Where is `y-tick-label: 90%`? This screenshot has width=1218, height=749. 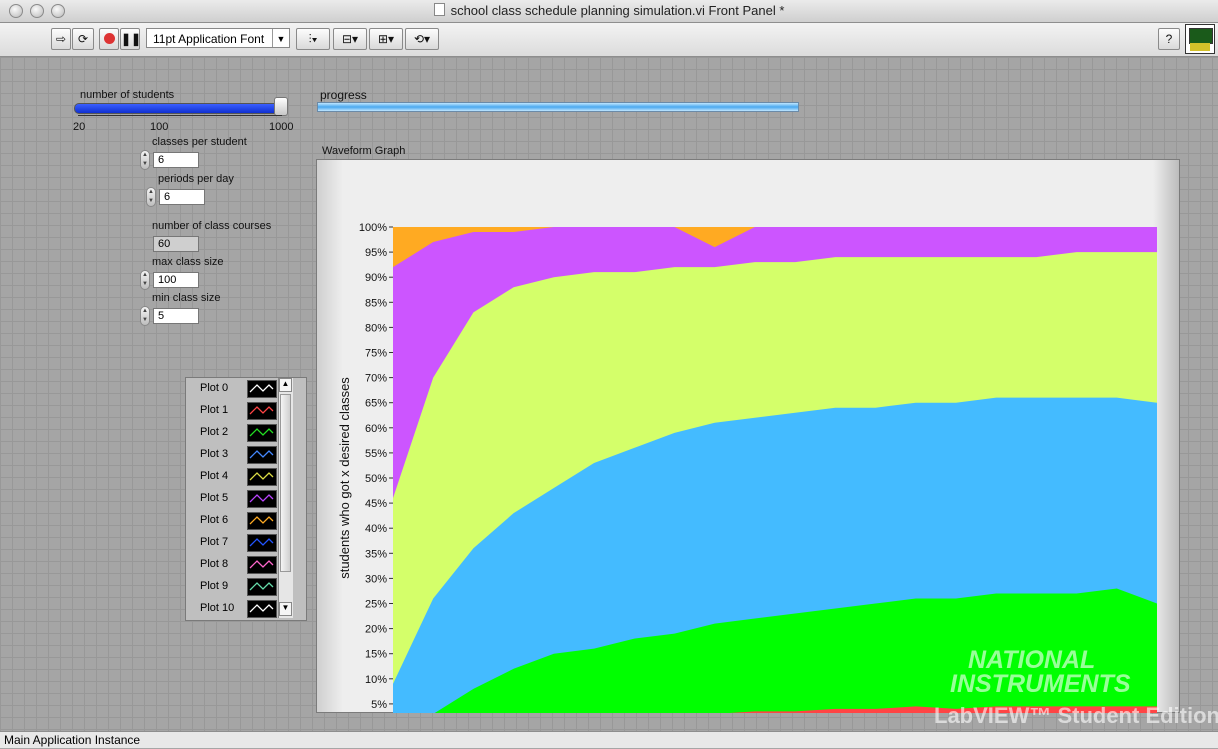 y-tick-label: 90% is located at coordinates (376, 278).